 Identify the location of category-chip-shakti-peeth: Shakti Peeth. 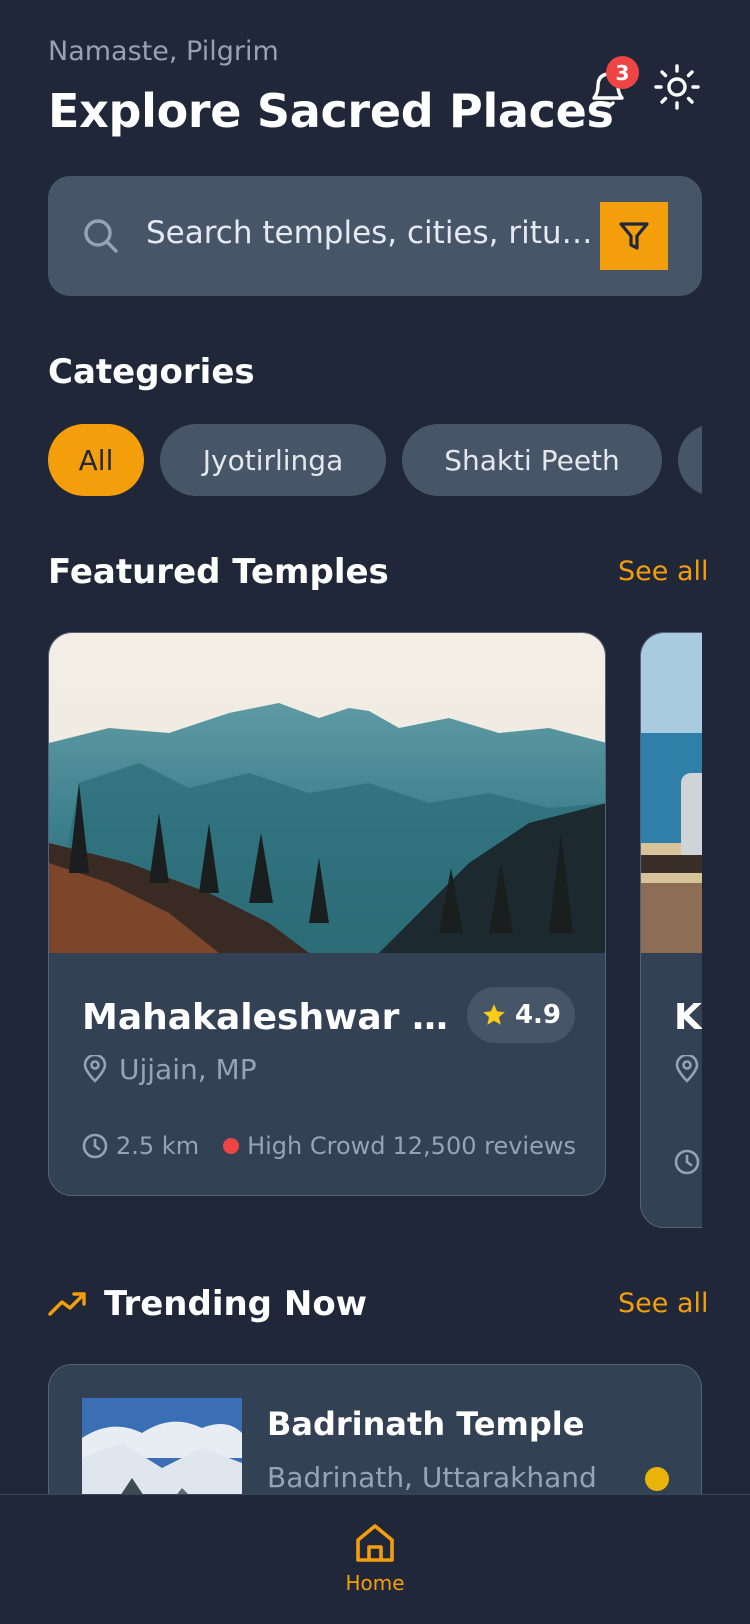
(532, 460).